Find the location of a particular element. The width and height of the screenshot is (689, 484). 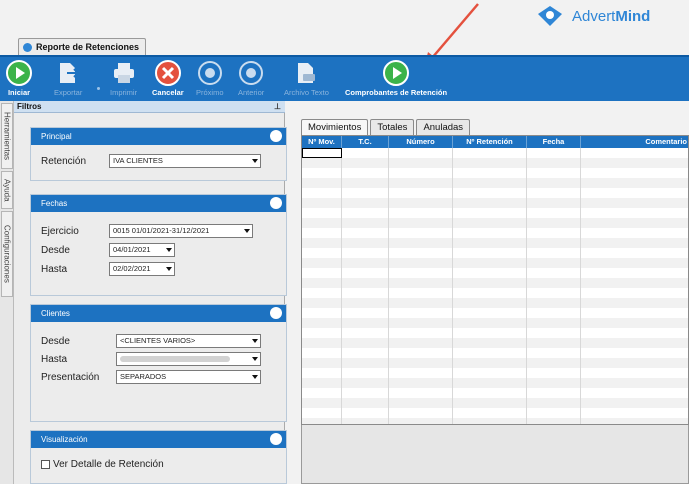

next-button: Próximo is located at coordinates (210, 78).